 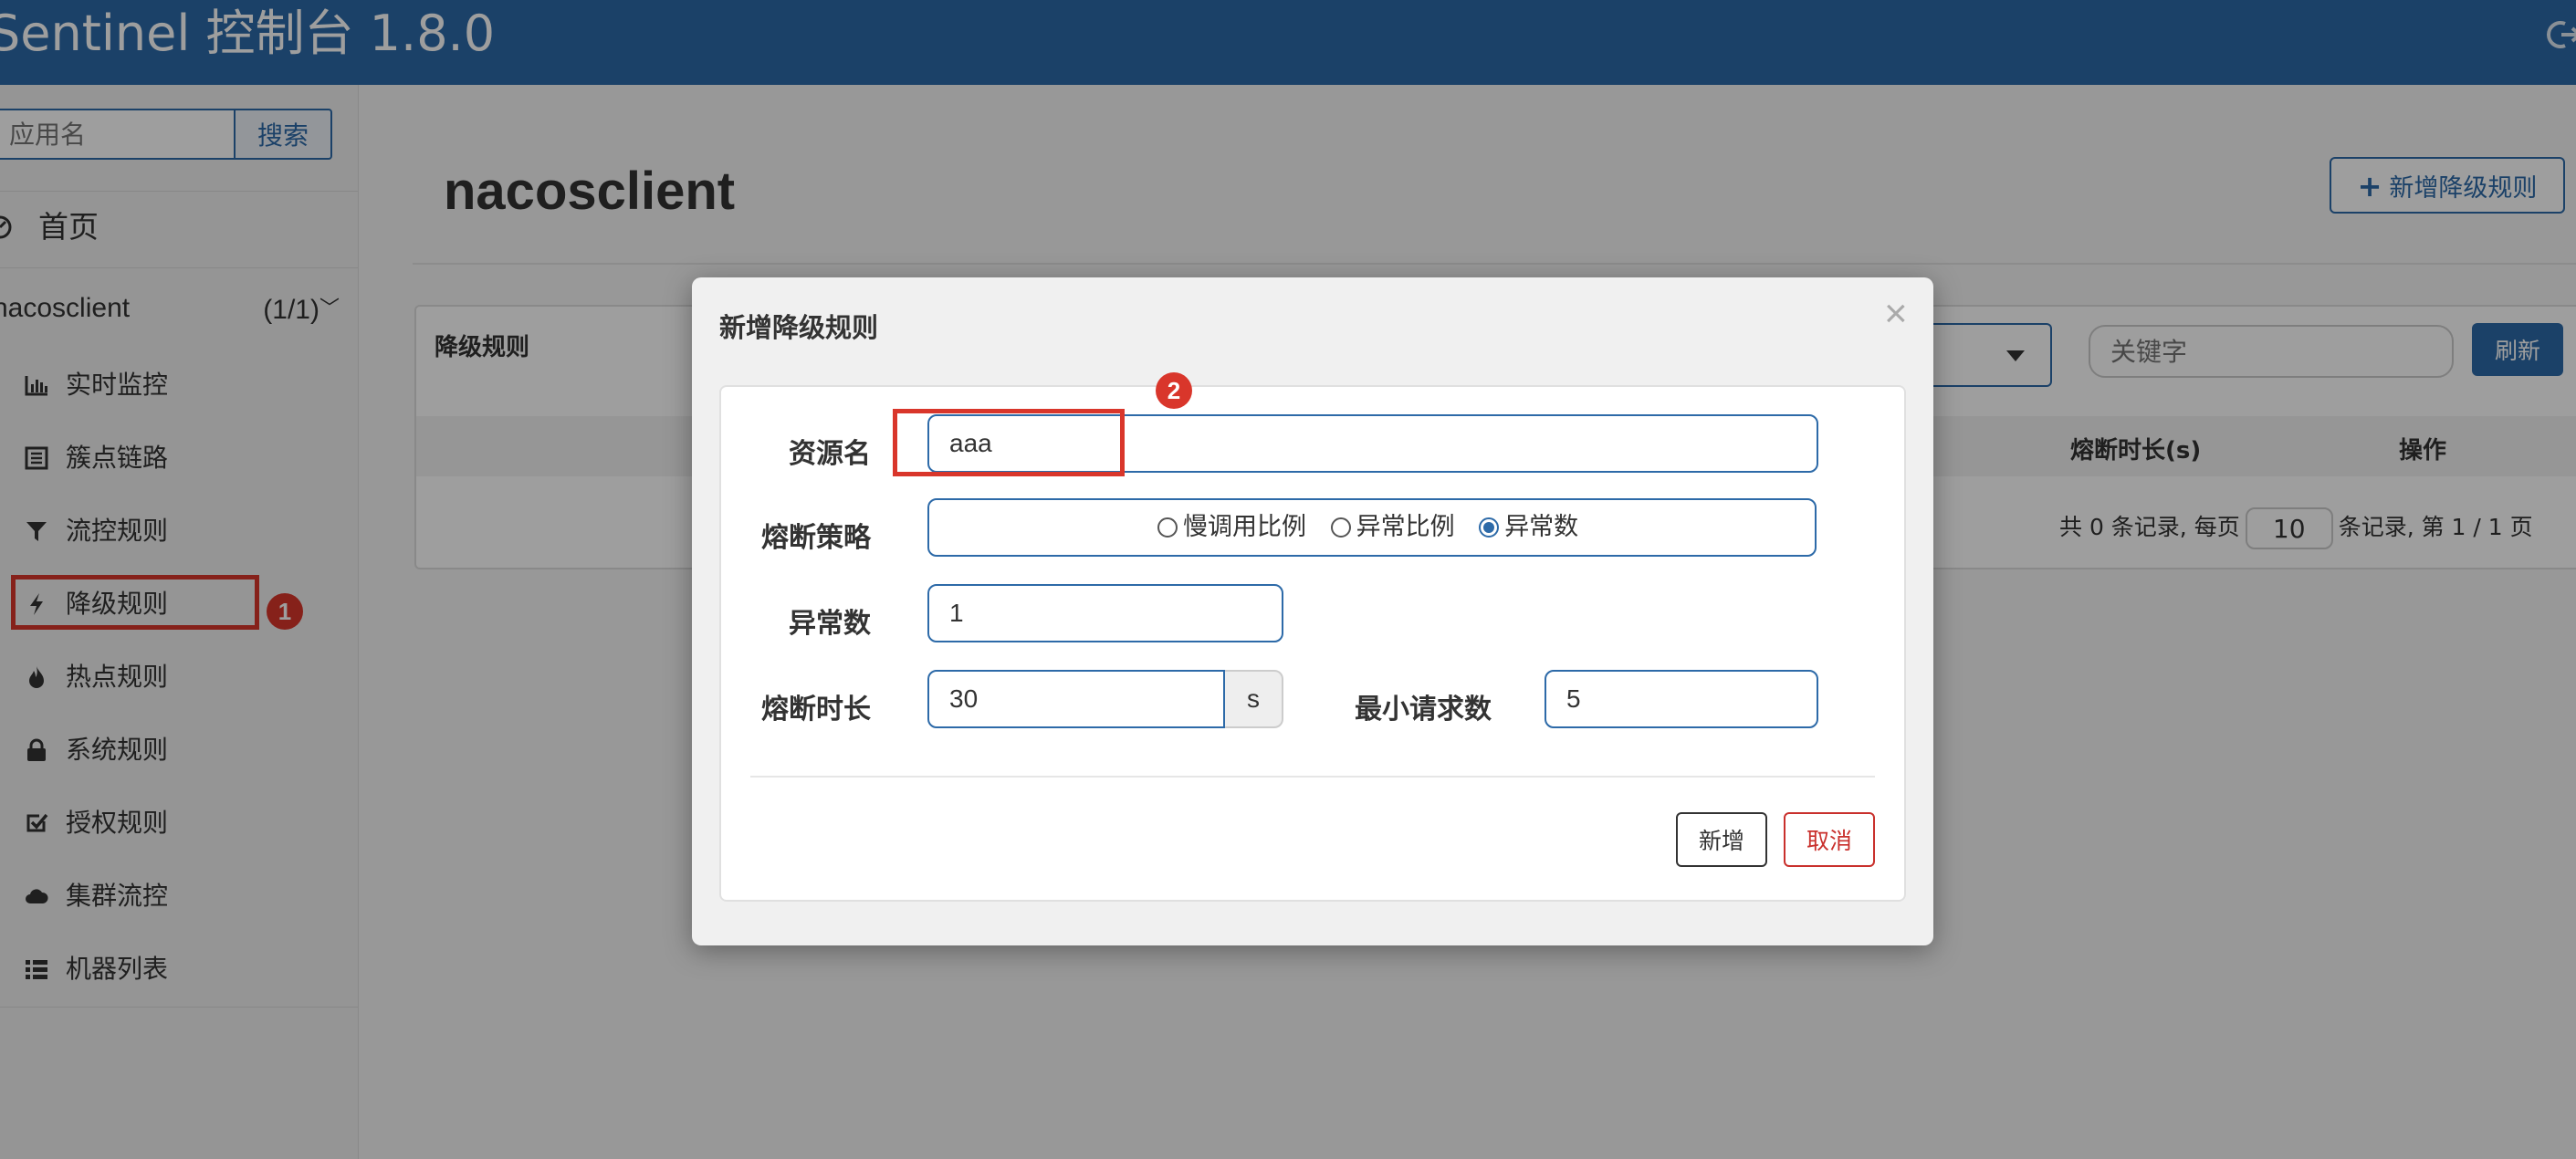 What do you see at coordinates (1312, 777) in the screenshot?
I see `divider` at bounding box center [1312, 777].